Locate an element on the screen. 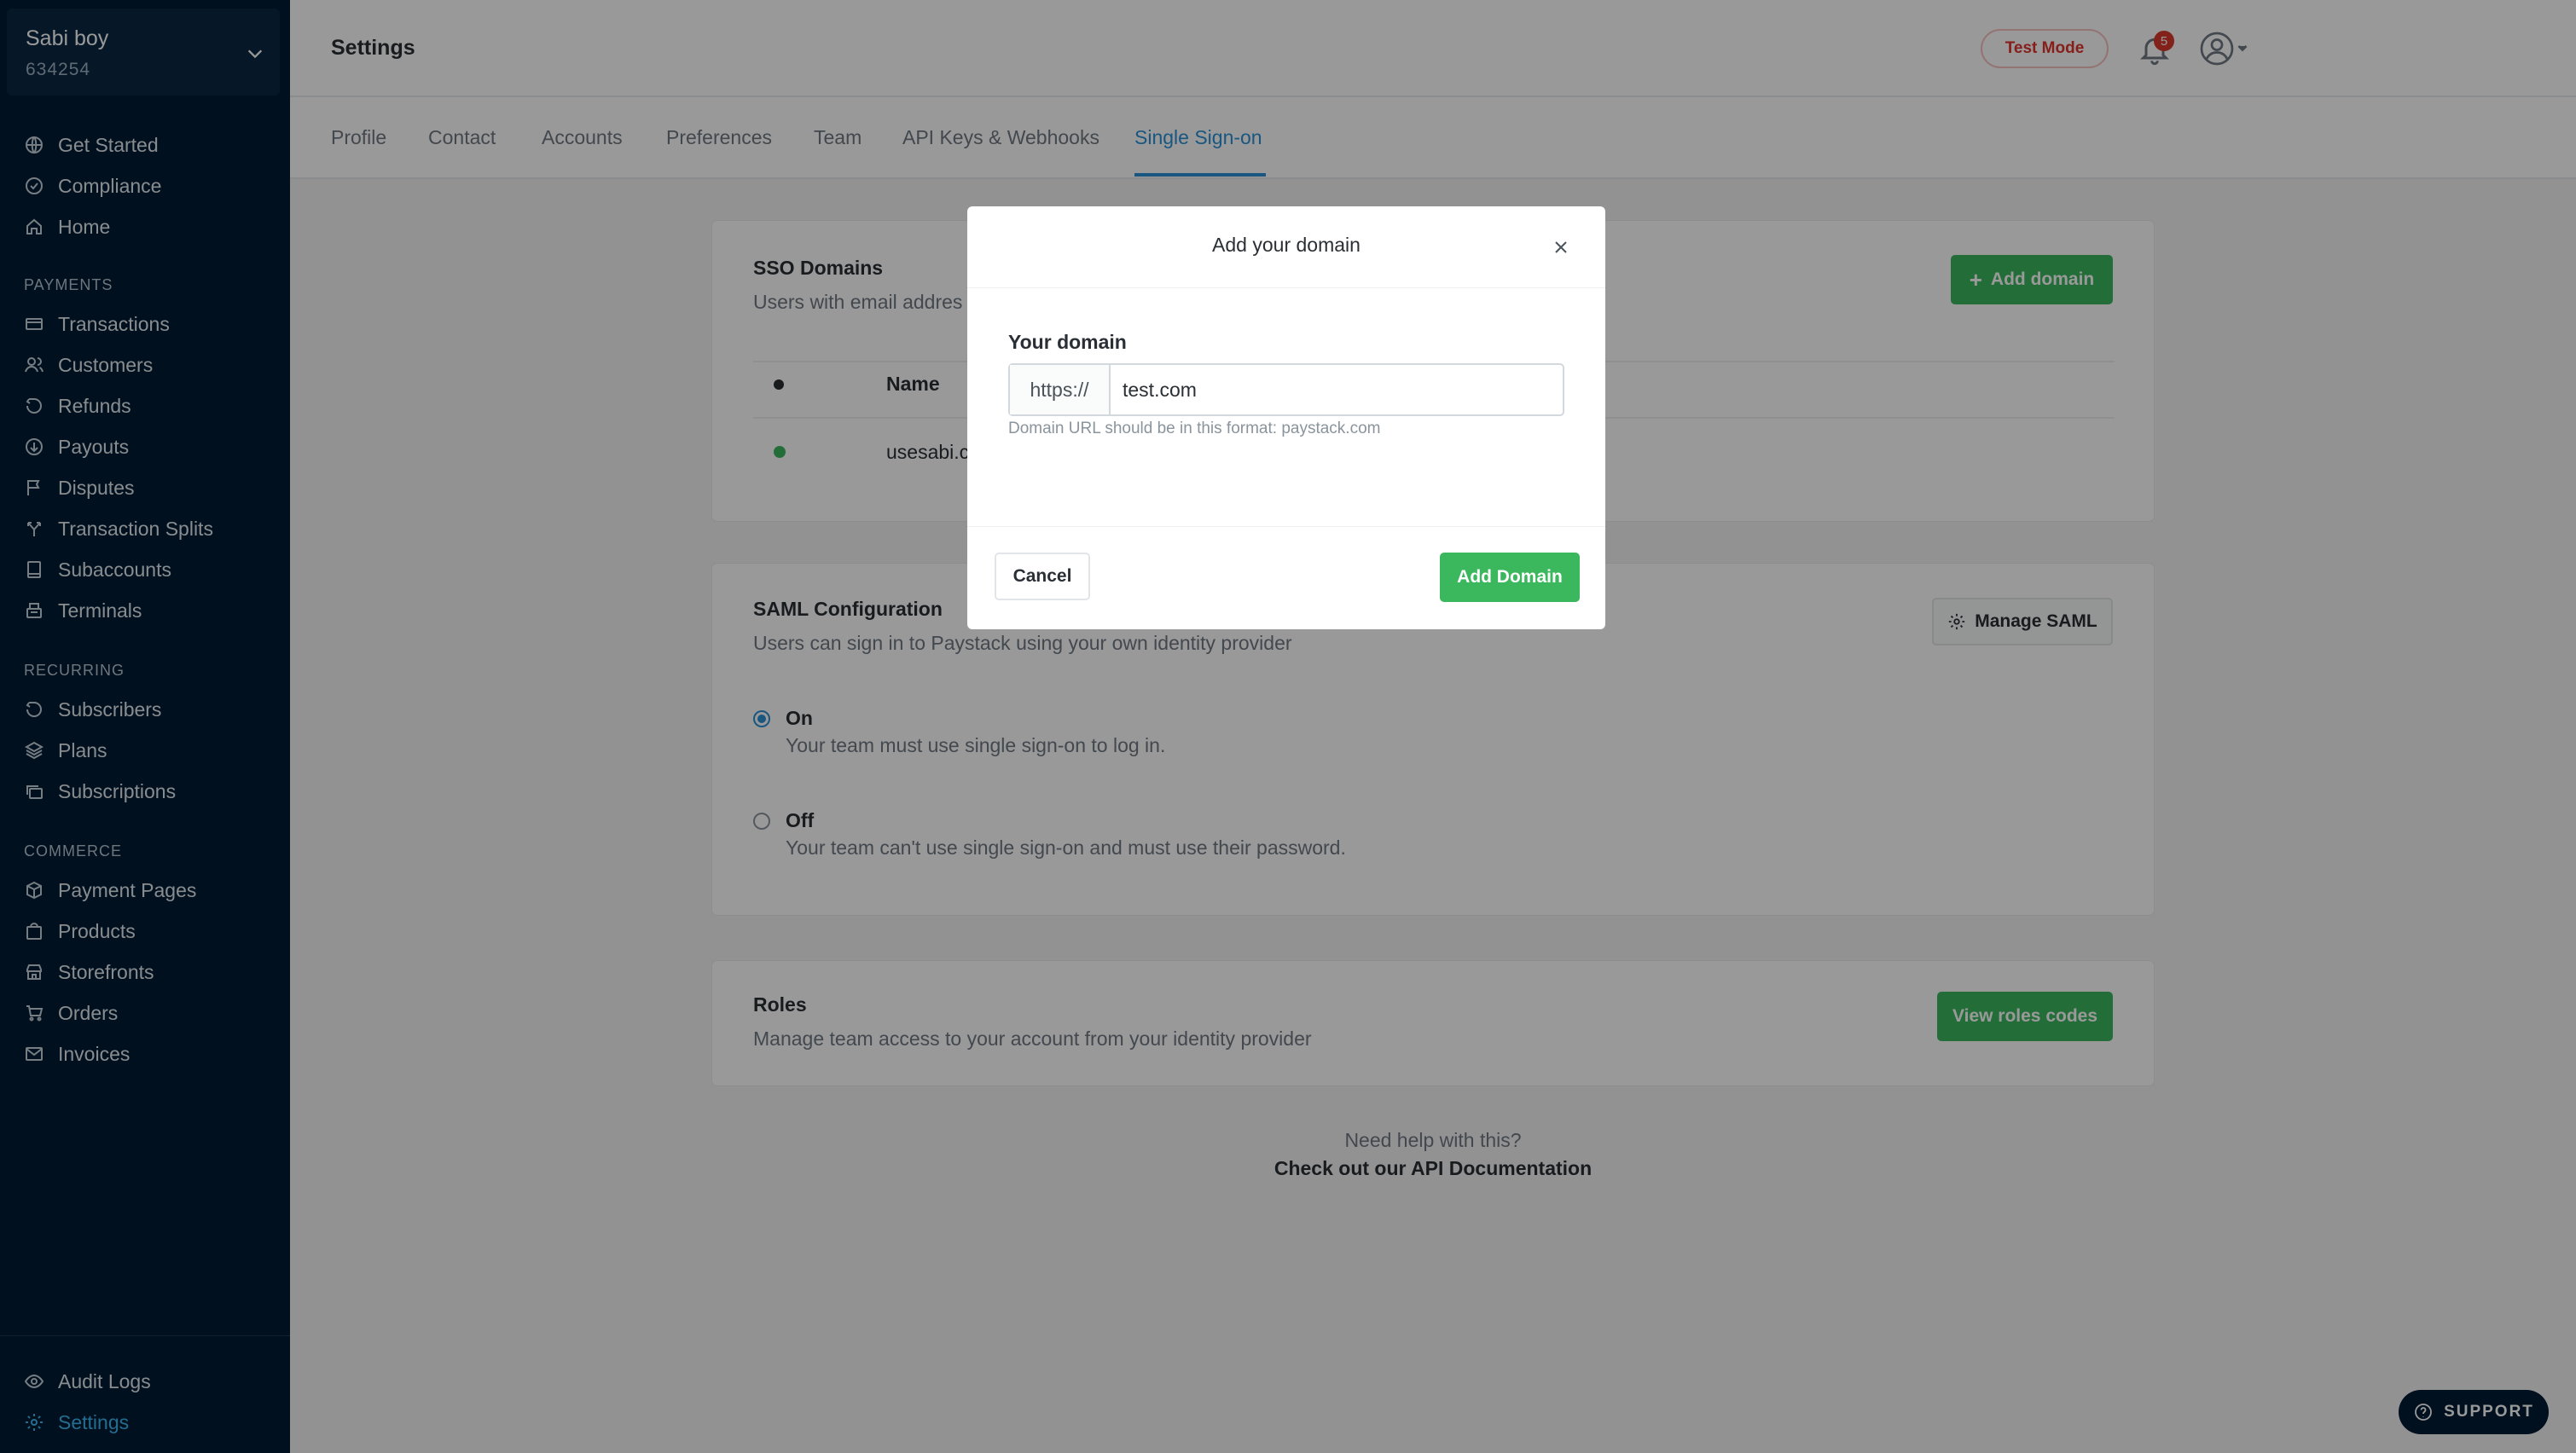  add-domain-submit-button: Add Domain is located at coordinates (1510, 577).